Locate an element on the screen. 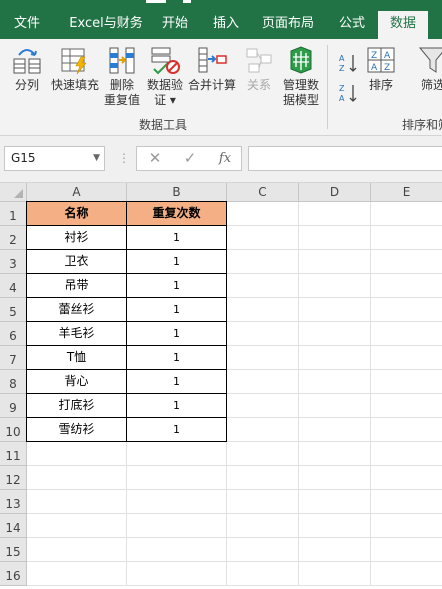 This screenshot has height=589, width=442. cell-e9 is located at coordinates (406, 406).